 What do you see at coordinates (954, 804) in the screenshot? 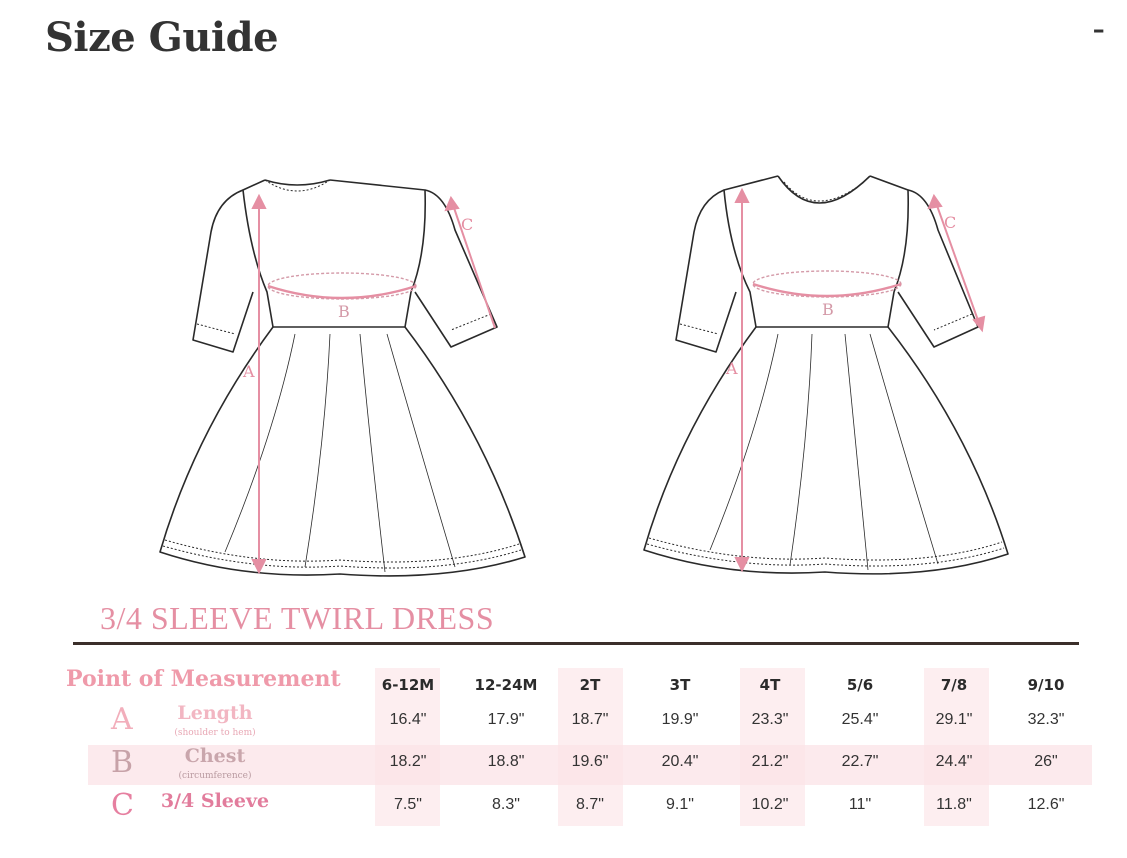
I see `table-cell: 11.8"` at bounding box center [954, 804].